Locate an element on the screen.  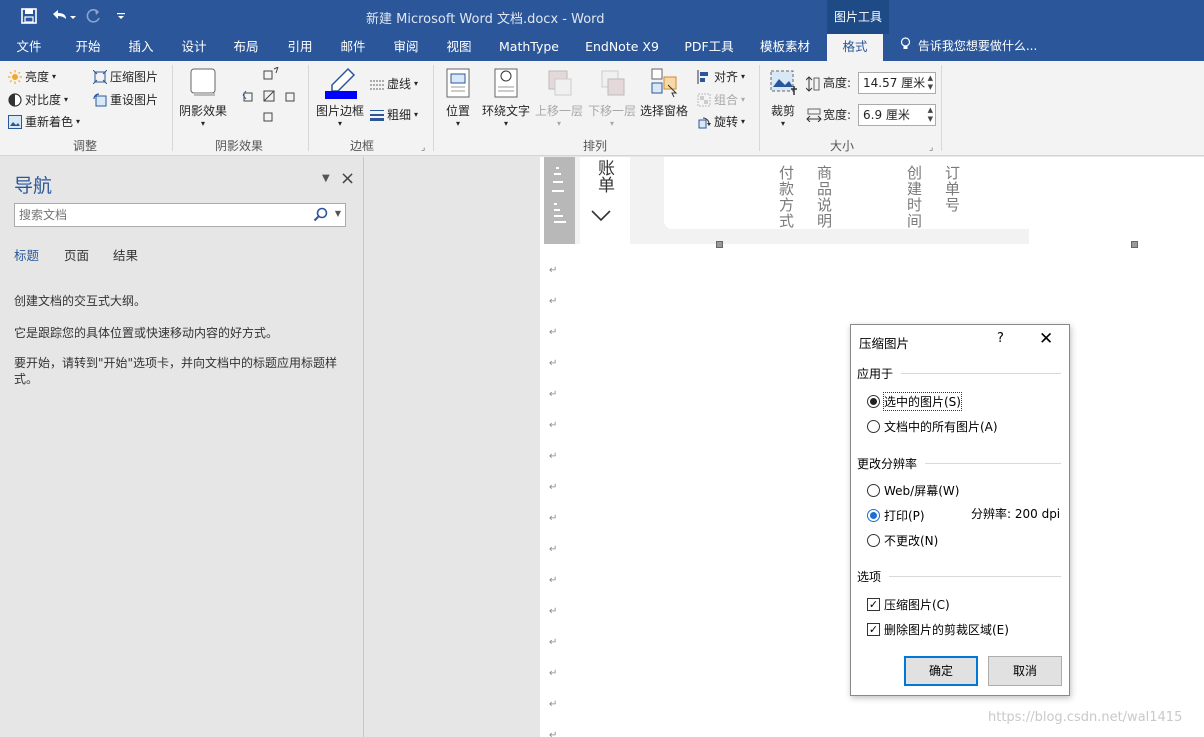
brightness-button: 亮度 ▾ is located at coordinates (32, 76).